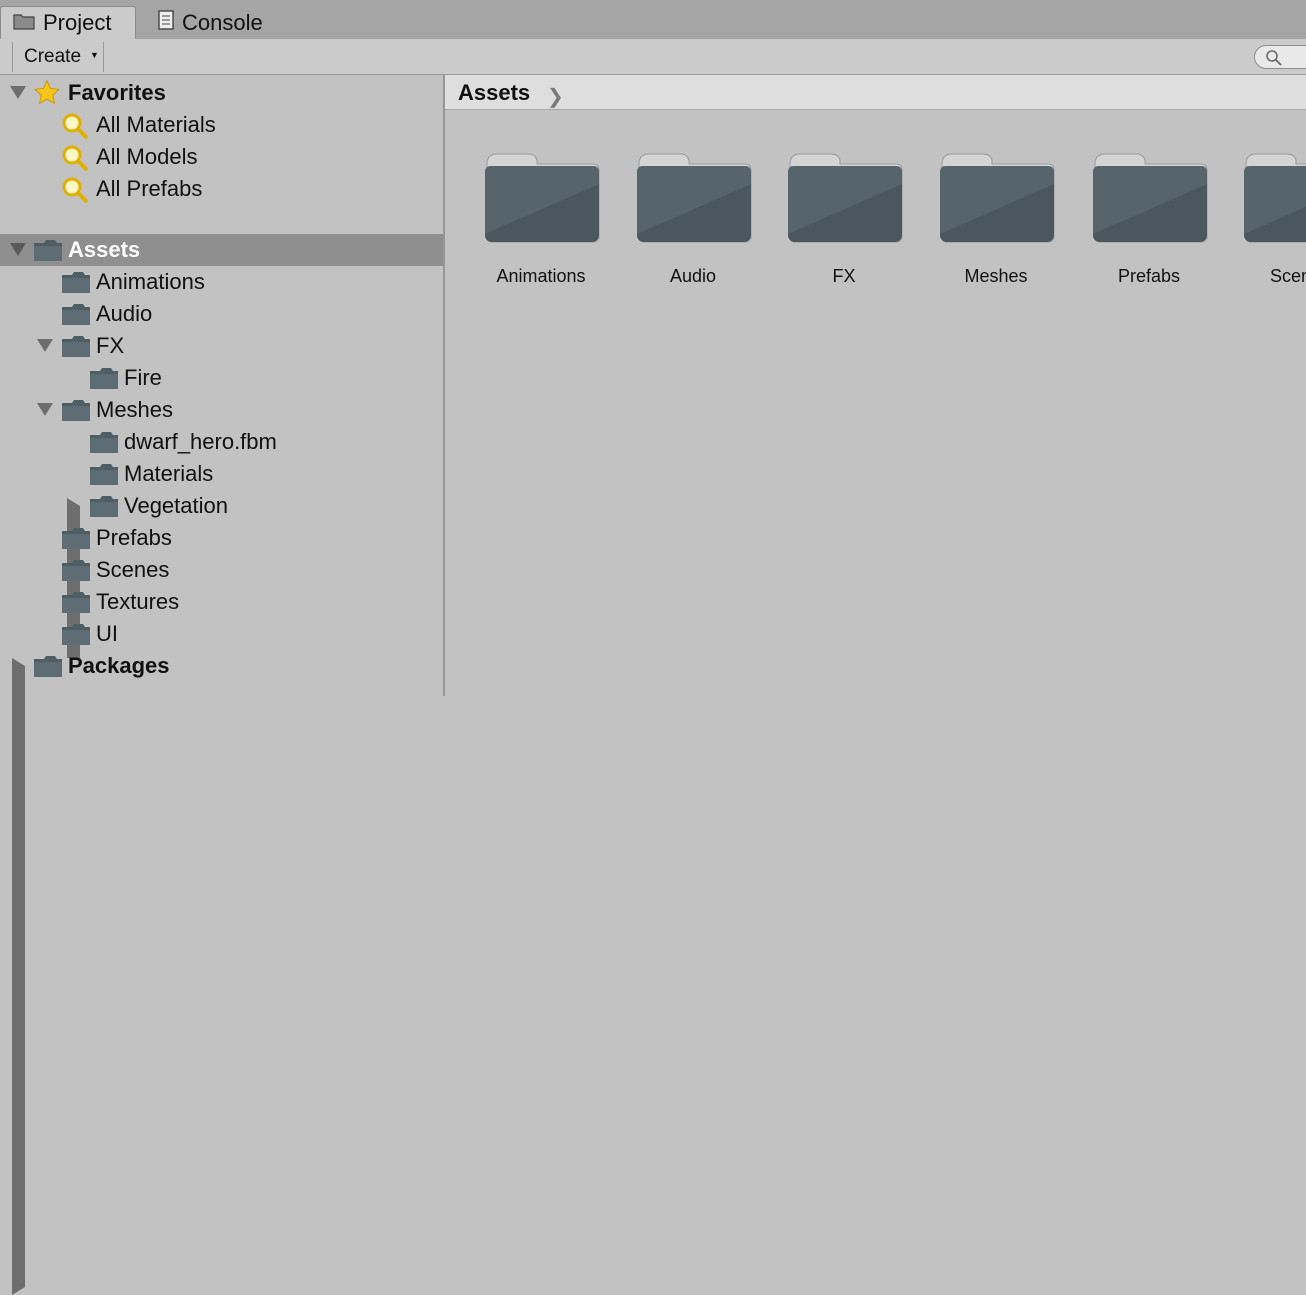 This screenshot has width=1306, height=1295. Describe the element at coordinates (221, 93) in the screenshot. I see `favorites-row: Favorites` at that location.